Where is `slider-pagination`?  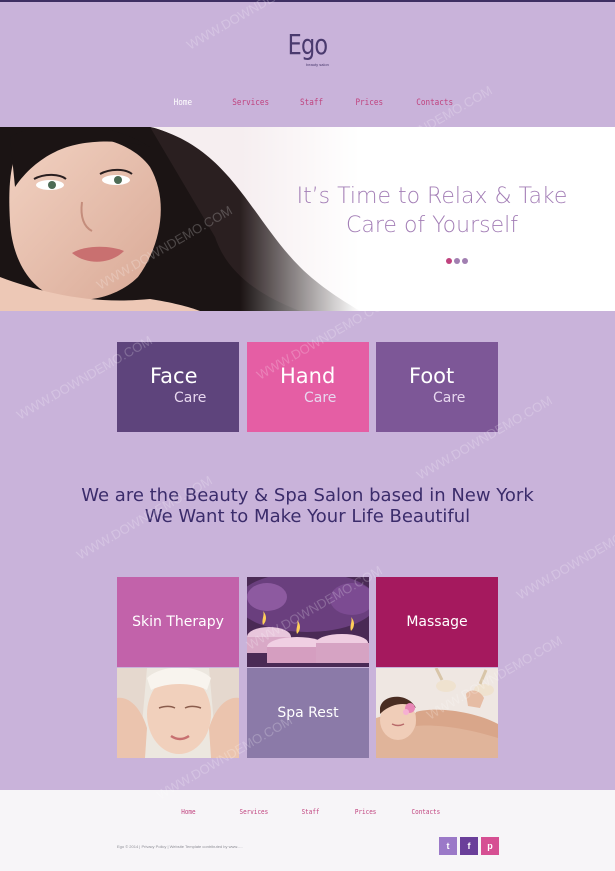
slider-pagination is located at coordinates (457, 262).